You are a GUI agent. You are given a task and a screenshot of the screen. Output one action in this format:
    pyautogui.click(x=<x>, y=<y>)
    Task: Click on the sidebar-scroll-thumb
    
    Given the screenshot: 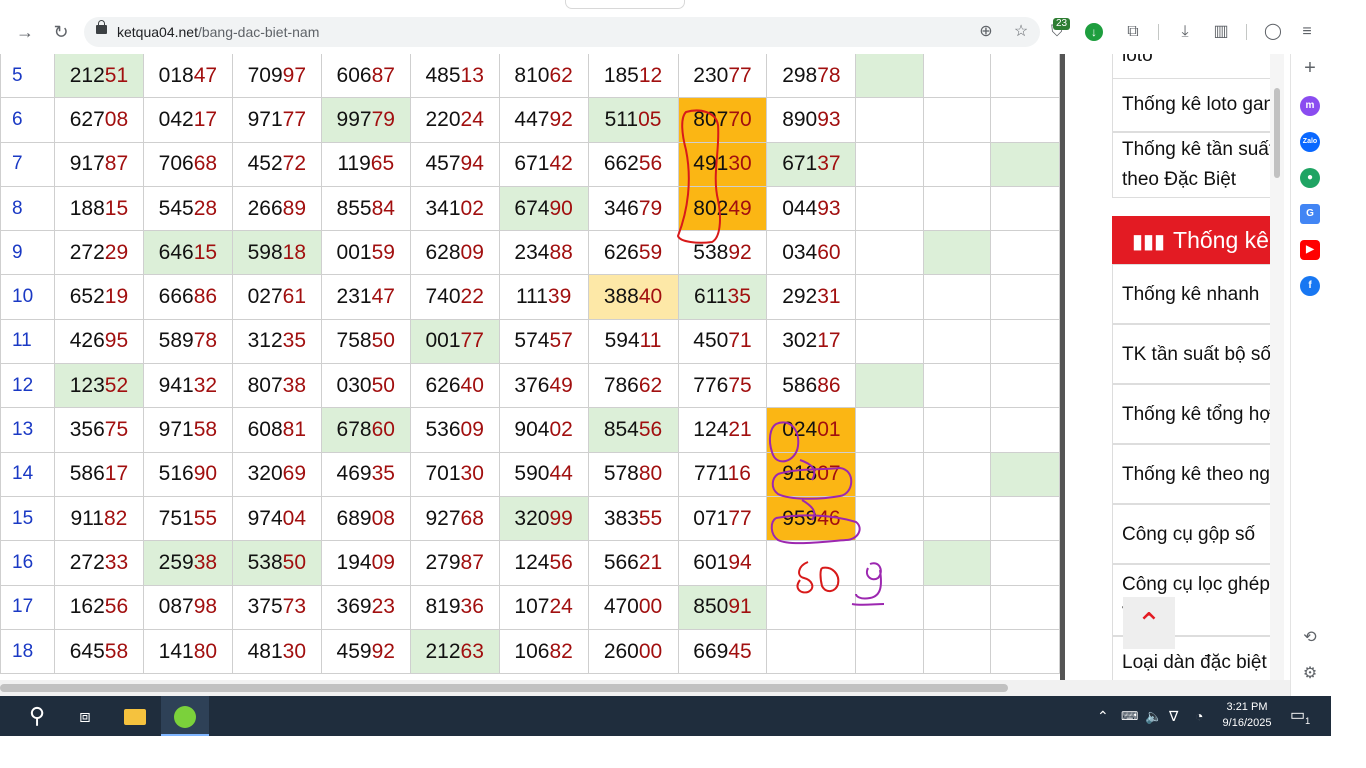 What is the action you would take?
    pyautogui.click(x=1277, y=133)
    